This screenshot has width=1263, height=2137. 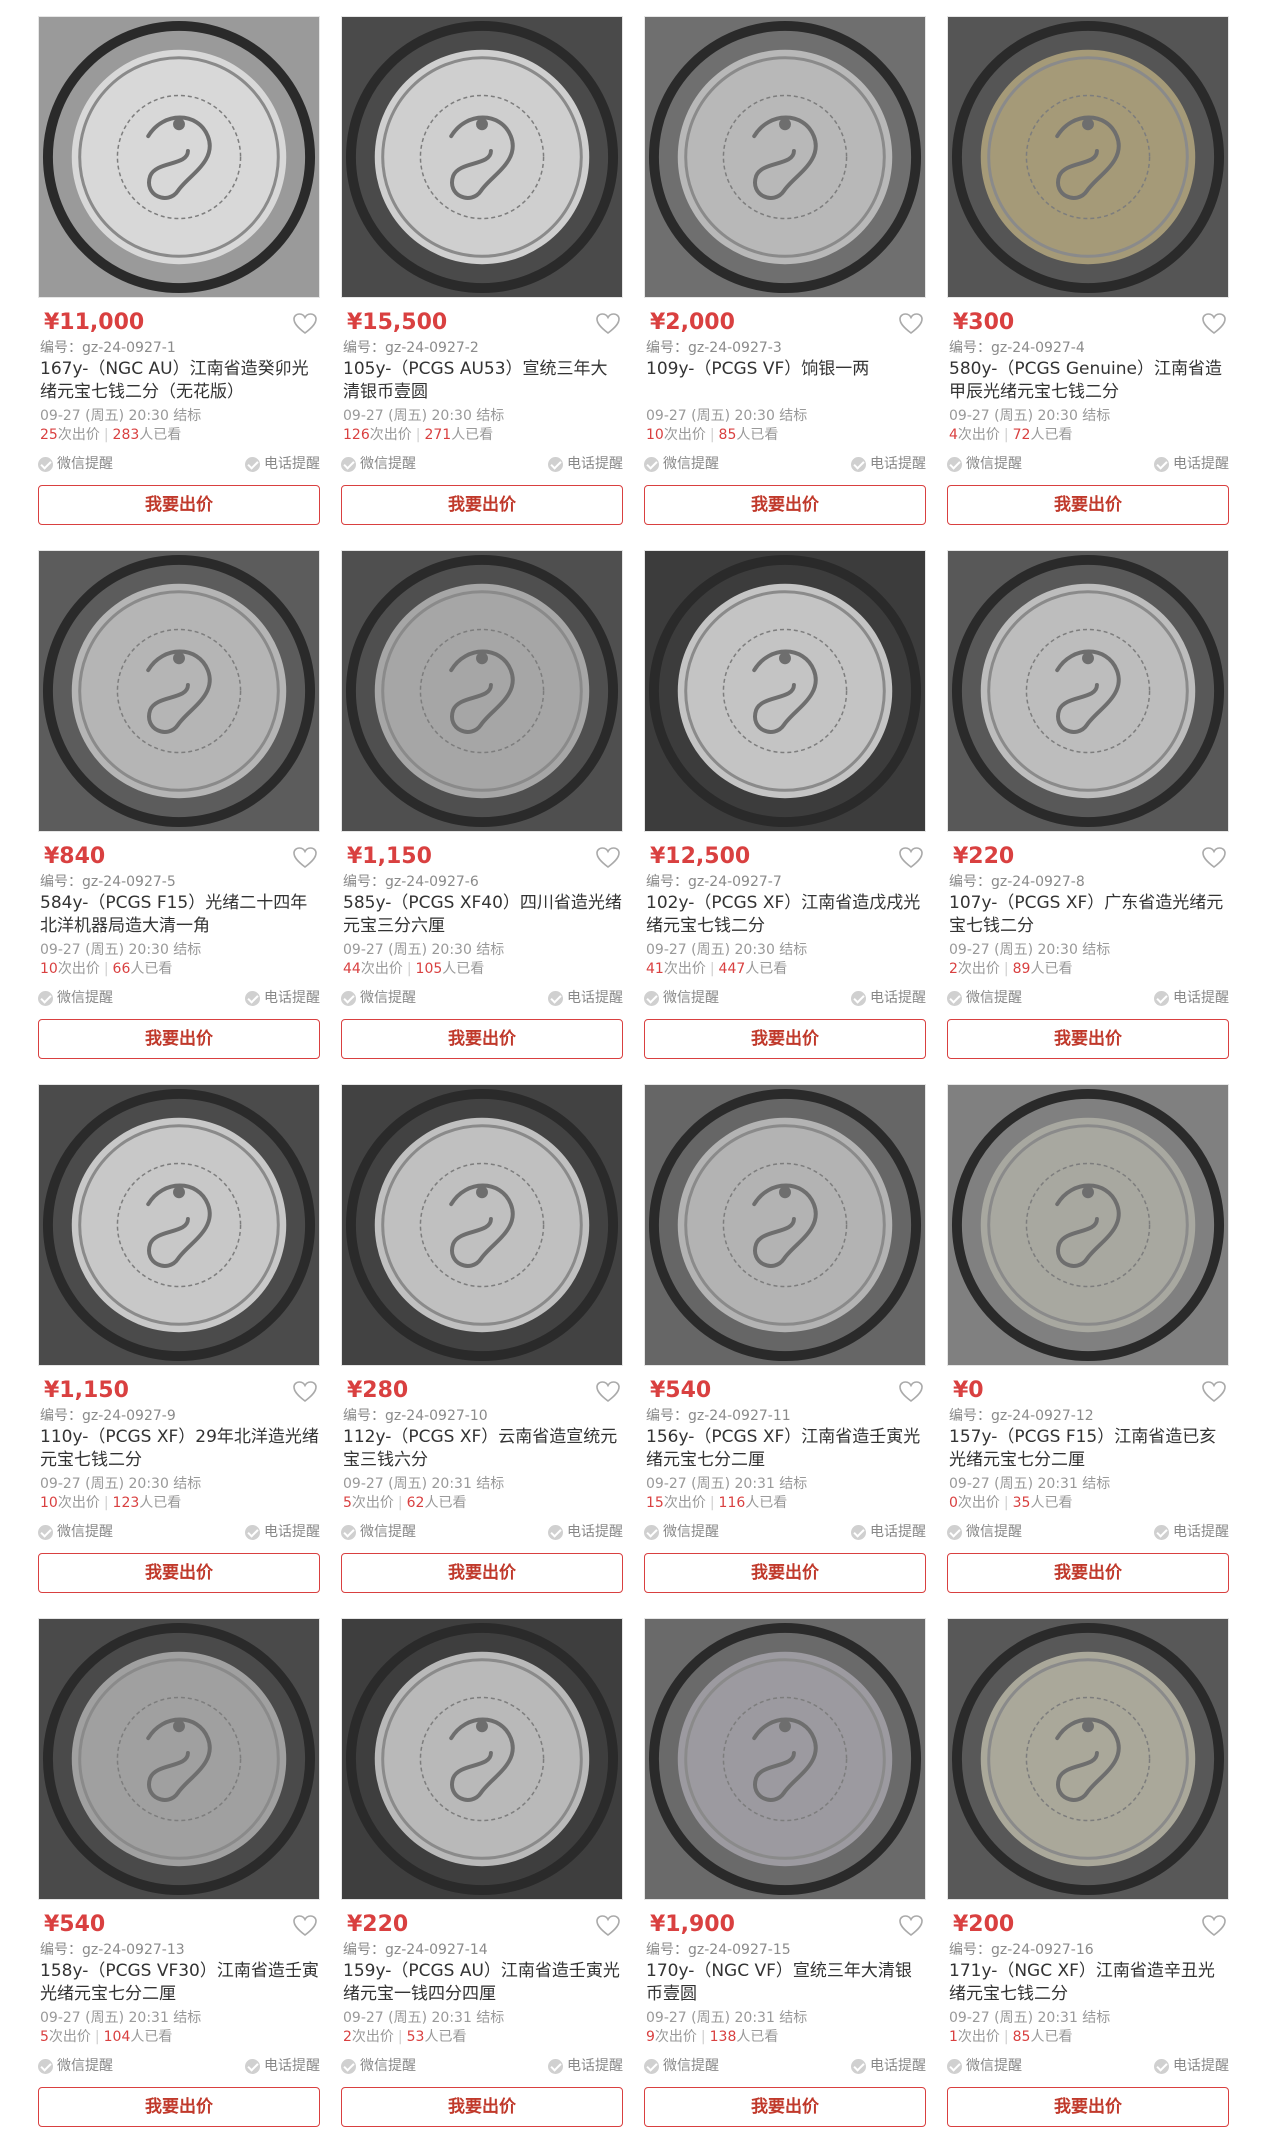 What do you see at coordinates (1088, 381) in the screenshot?
I see `lot-title: 580y-（PCGS Genuine）江南省造甲辰光绪元宝七钱二分` at bounding box center [1088, 381].